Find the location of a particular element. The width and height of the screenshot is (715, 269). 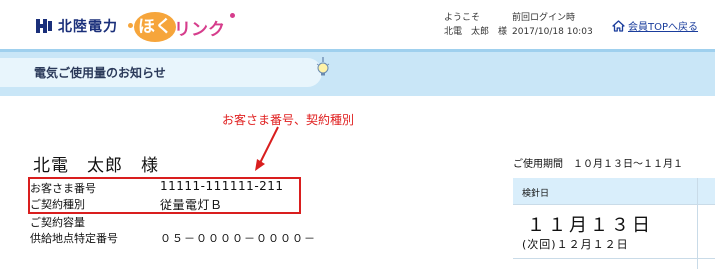

company-name: 北陸電力 is located at coordinates (88, 27).